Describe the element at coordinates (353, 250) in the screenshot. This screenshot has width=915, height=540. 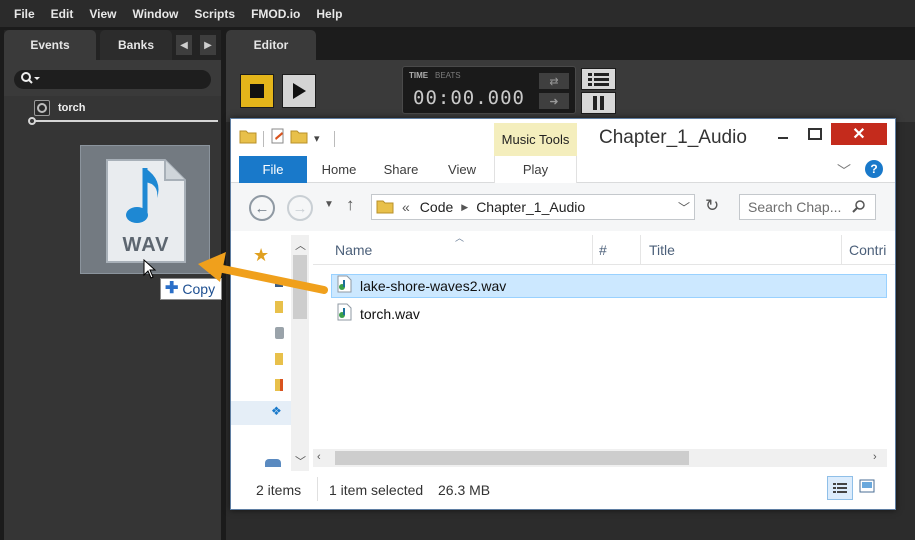
I see `column-name: Name` at that location.